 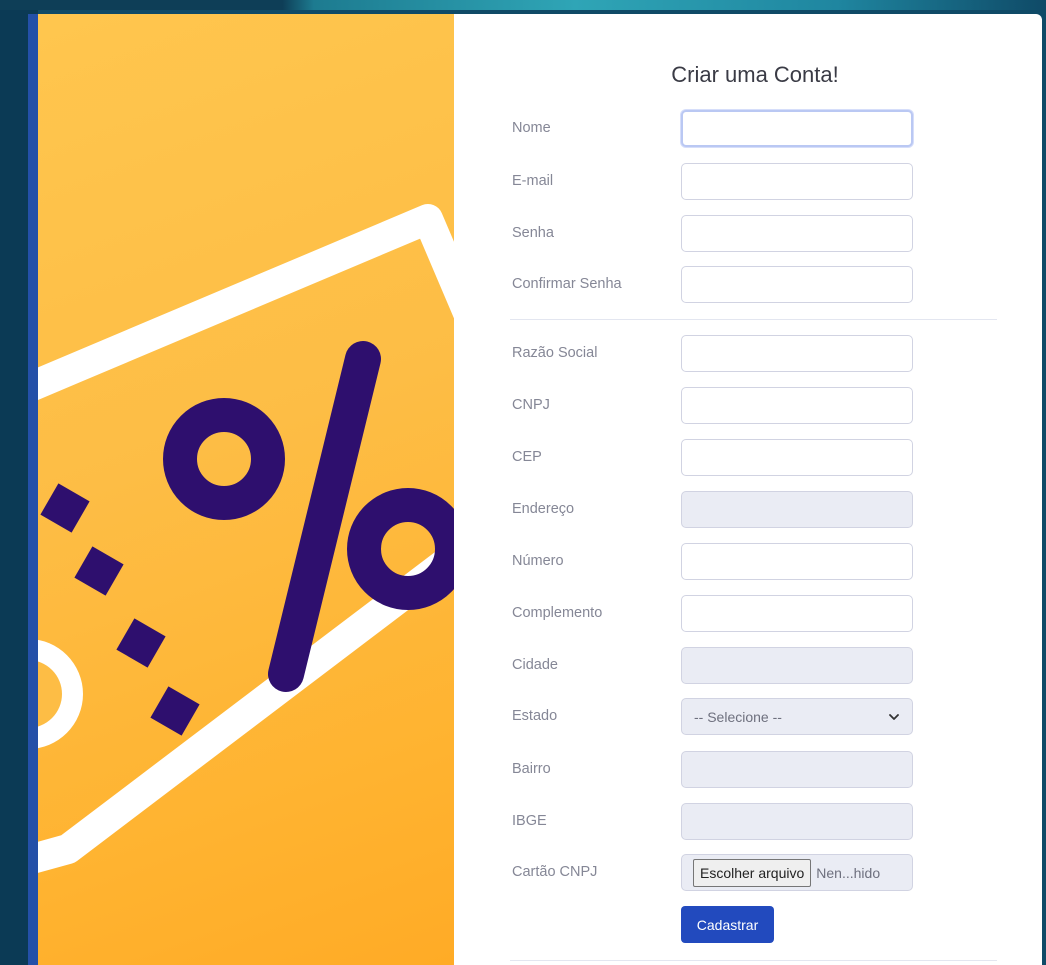 What do you see at coordinates (753, 960) in the screenshot?
I see `bottom-divider` at bounding box center [753, 960].